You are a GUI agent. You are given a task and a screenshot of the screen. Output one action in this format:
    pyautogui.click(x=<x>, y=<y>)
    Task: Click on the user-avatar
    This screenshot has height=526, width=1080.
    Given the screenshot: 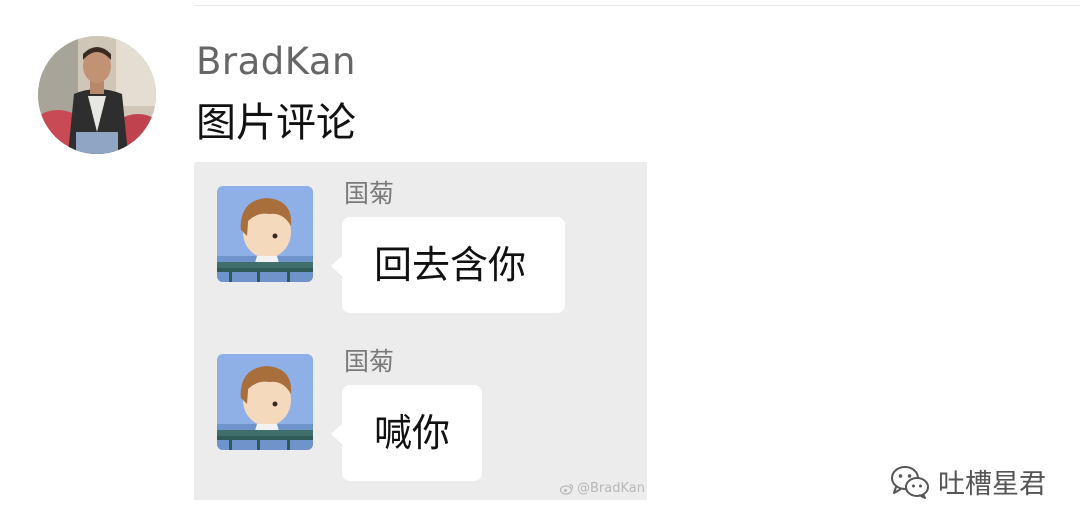 What is the action you would take?
    pyautogui.click(x=97, y=95)
    